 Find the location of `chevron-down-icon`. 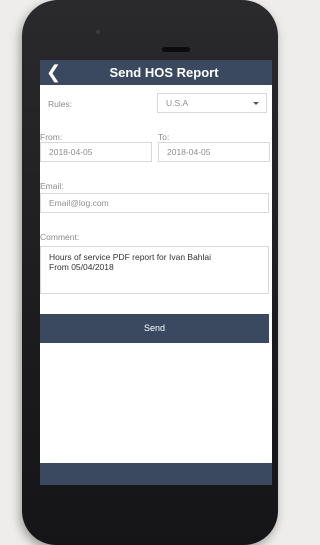

chevron-down-icon is located at coordinates (256, 103).